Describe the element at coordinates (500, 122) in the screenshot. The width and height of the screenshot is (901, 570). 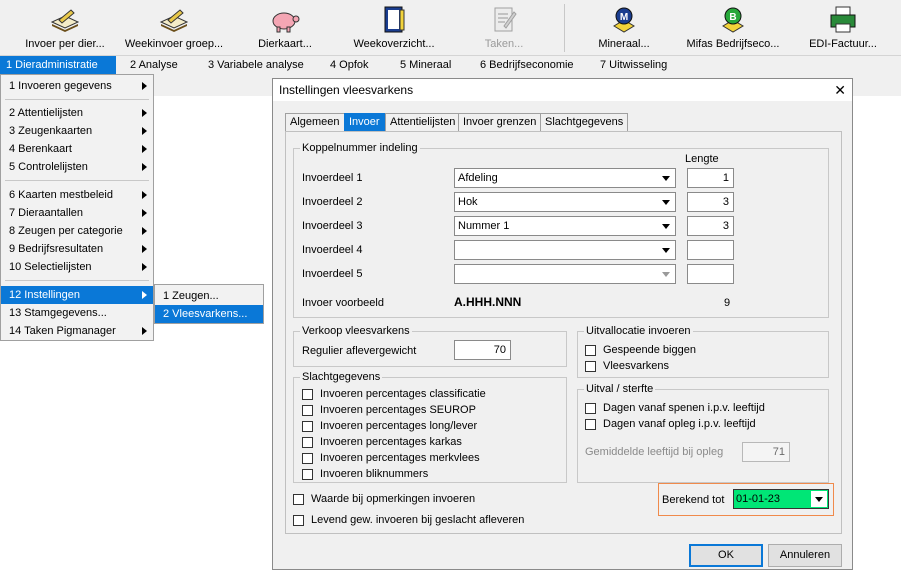
I see `tab-invoer-grenzen: Invoer grenzen` at that location.